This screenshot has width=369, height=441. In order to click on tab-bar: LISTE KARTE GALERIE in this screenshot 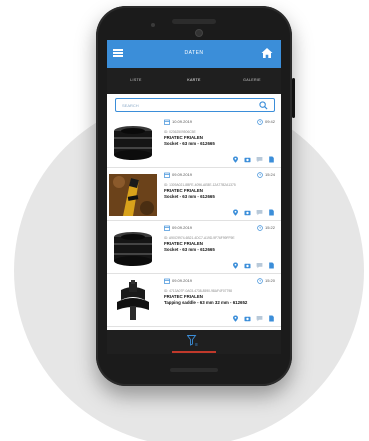, I will do `click(194, 81)`.